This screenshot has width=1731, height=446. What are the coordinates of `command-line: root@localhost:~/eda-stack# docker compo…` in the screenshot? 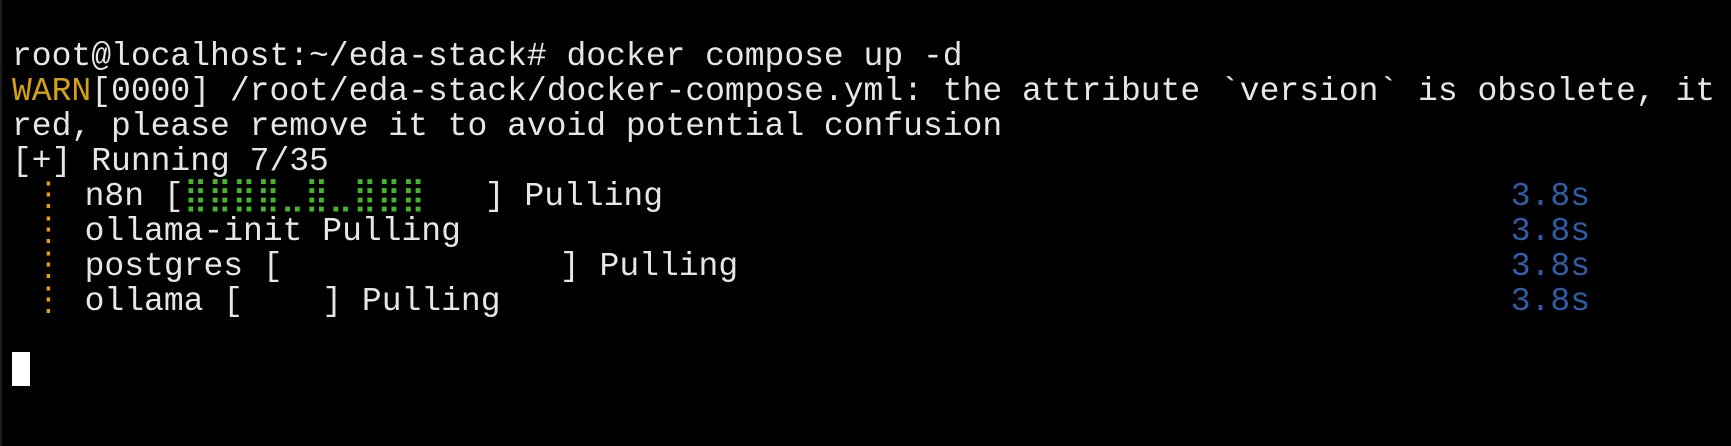 It's located at (487, 56).